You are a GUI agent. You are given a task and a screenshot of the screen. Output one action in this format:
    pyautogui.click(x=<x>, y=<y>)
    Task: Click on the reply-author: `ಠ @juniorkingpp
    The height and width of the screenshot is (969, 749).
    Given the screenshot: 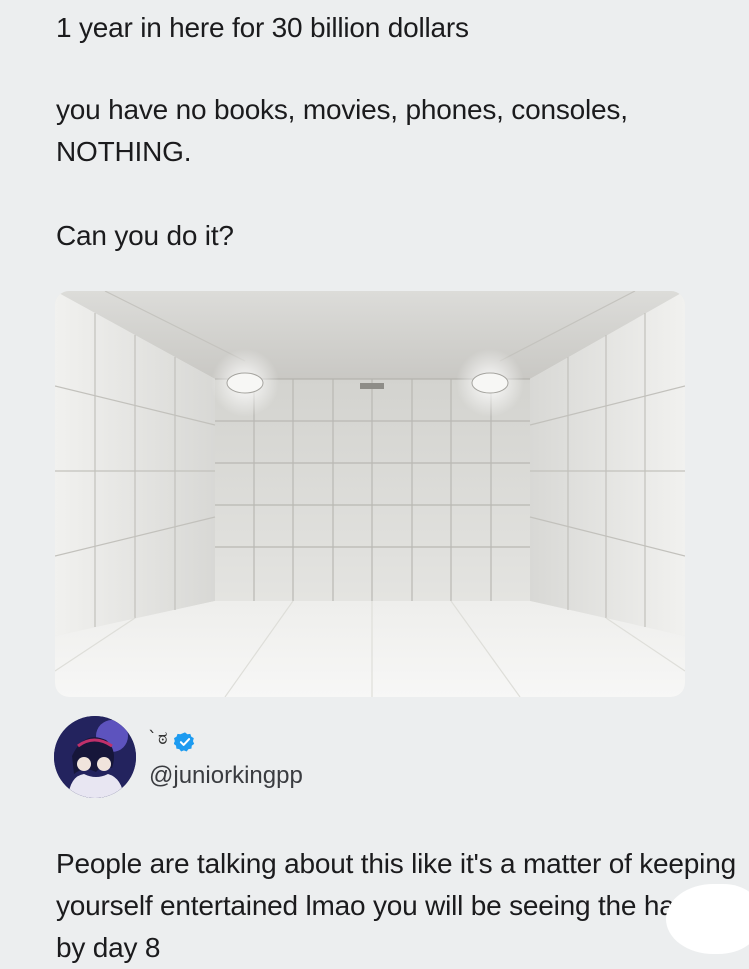 What is the action you would take?
    pyautogui.click(x=254, y=758)
    